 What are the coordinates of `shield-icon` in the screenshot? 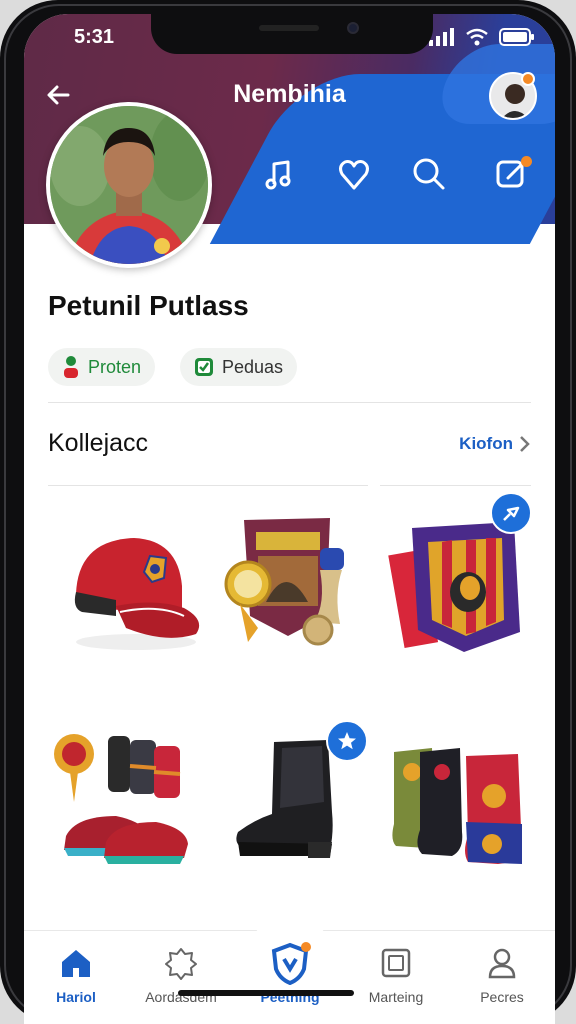 It's located at (291, 963).